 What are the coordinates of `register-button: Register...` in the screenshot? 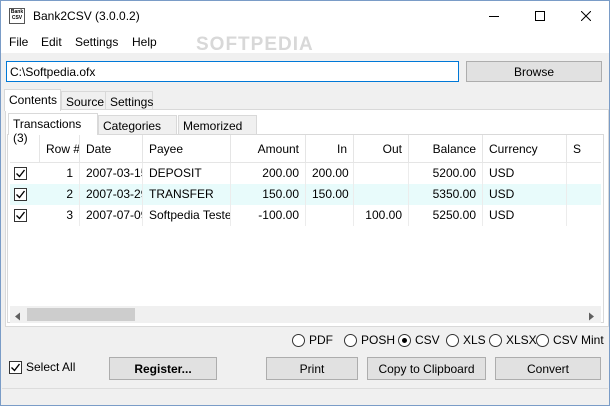 It's located at (163, 368).